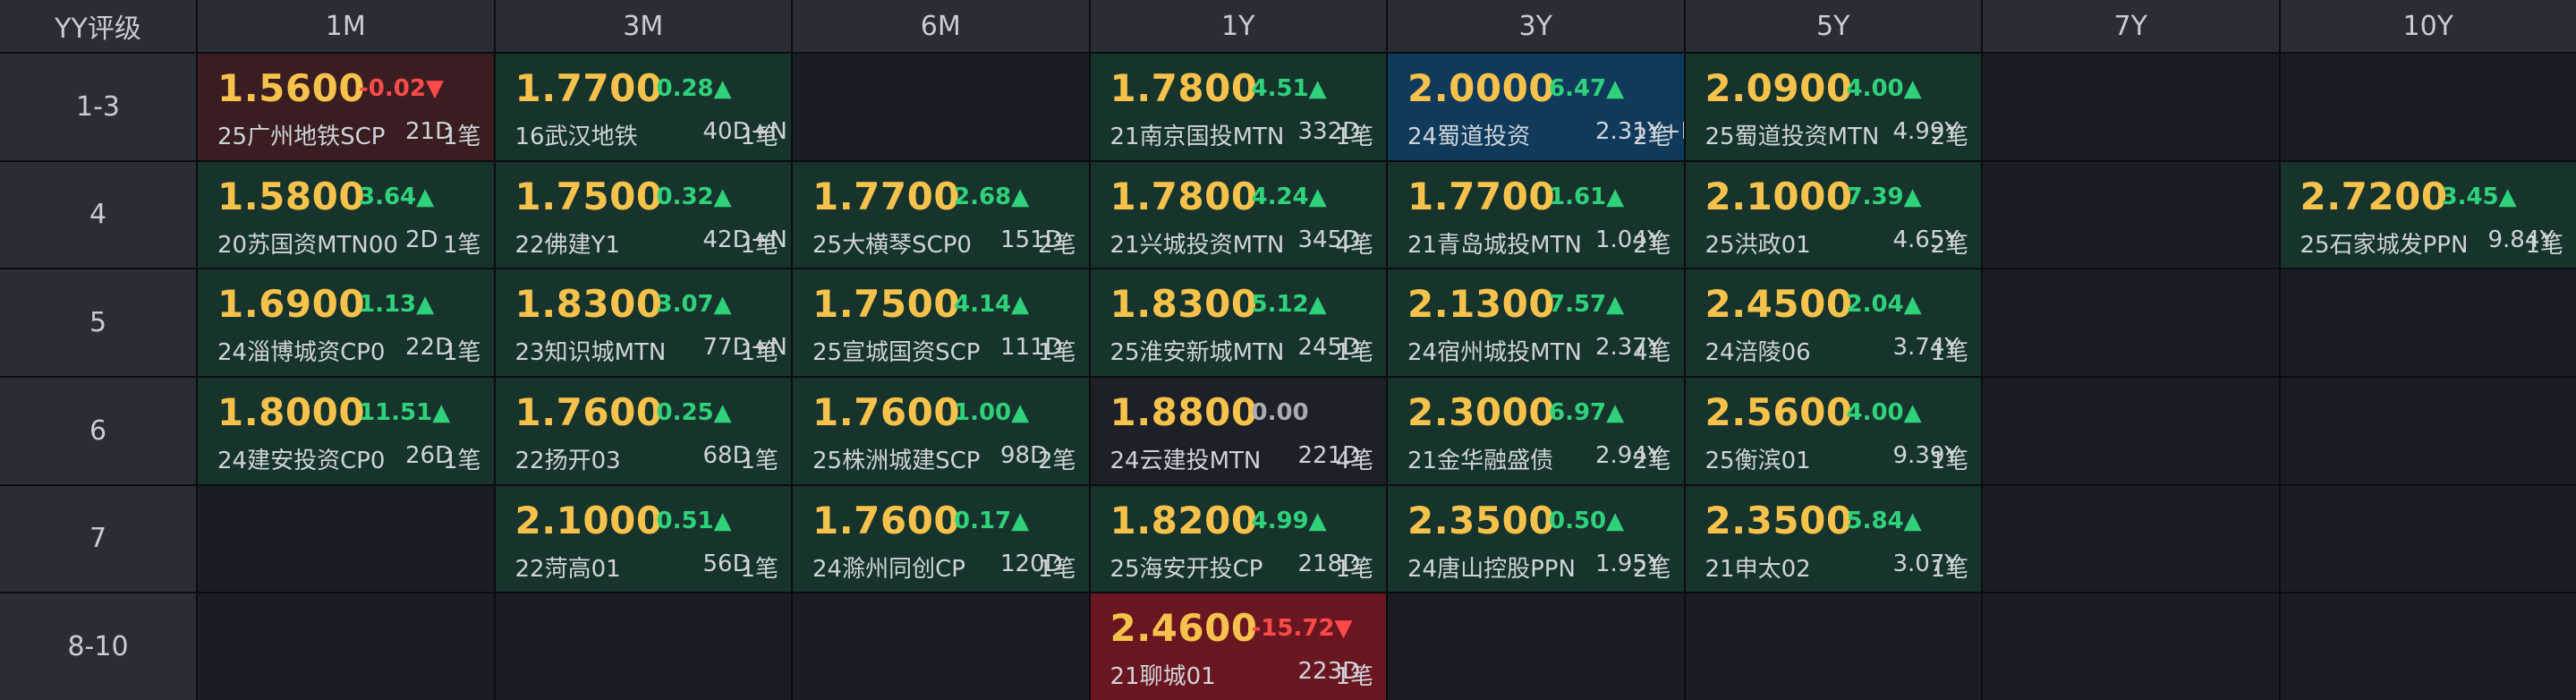  Describe the element at coordinates (576, 137) in the screenshot. I see `bond-name: 16武汉地铁` at that location.